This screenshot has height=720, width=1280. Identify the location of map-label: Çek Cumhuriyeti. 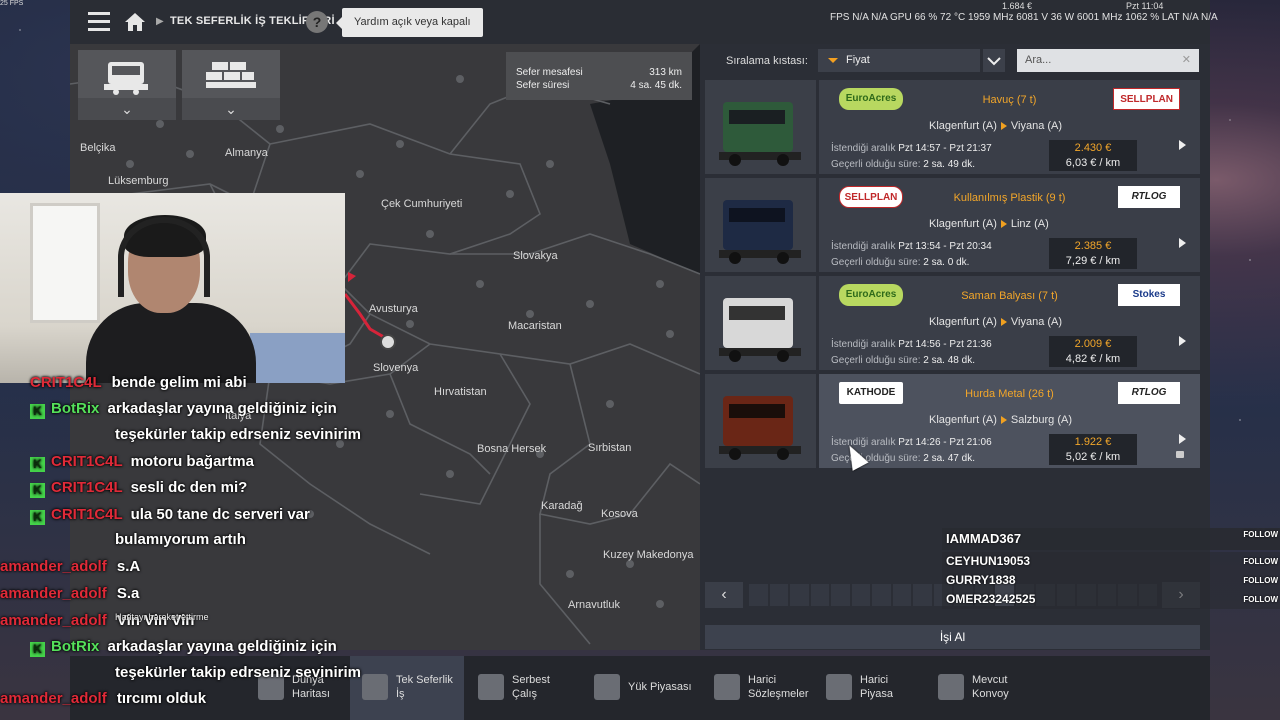
(422, 204).